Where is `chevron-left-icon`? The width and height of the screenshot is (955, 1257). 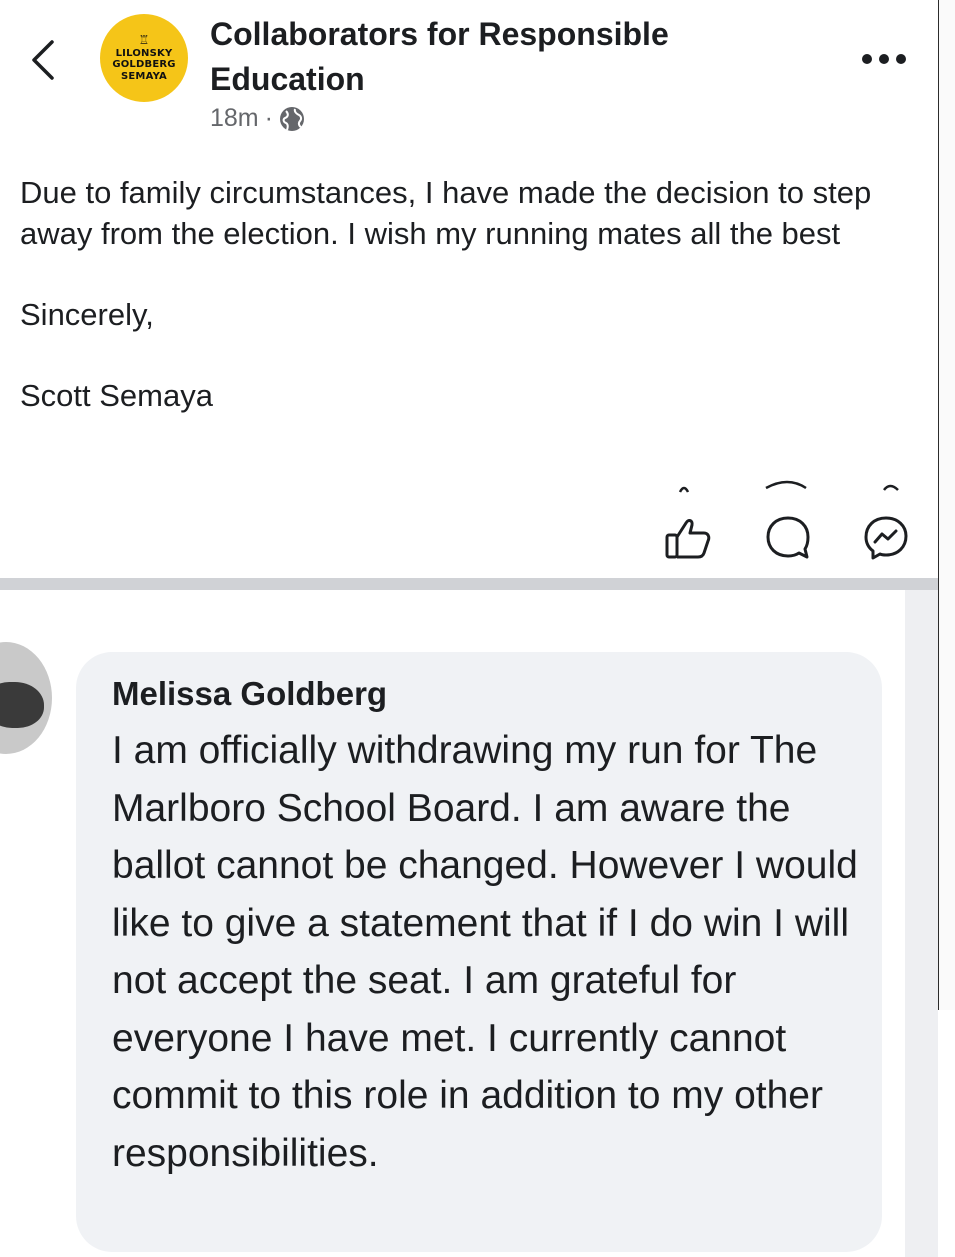
chevron-left-icon is located at coordinates (43, 60).